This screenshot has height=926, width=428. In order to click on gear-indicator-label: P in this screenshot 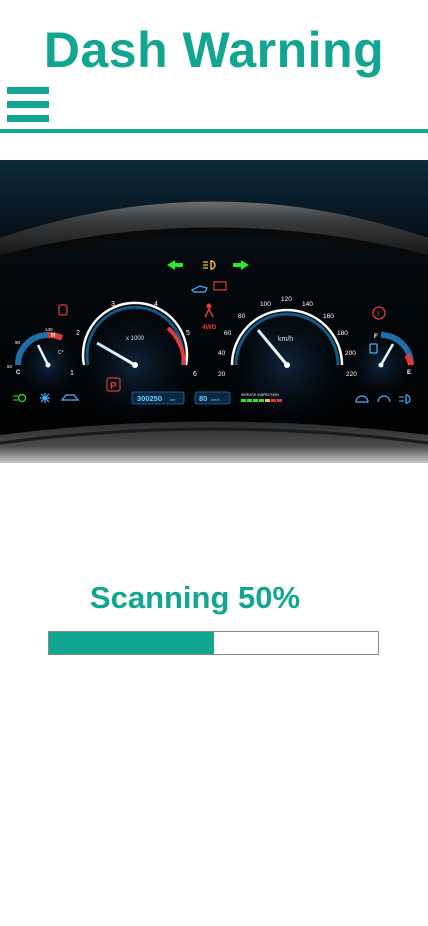, I will do `click(113, 386)`.